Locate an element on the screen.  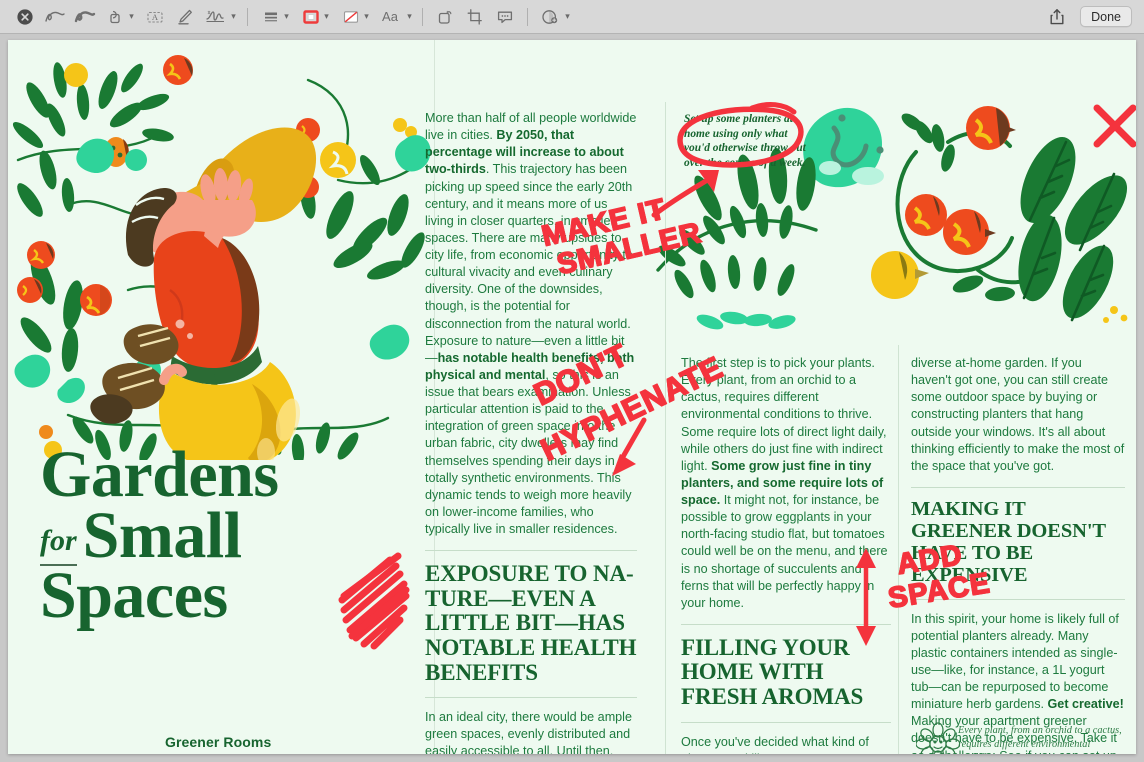
fill-color-icon: ▾ is located at coordinates (355, 17).